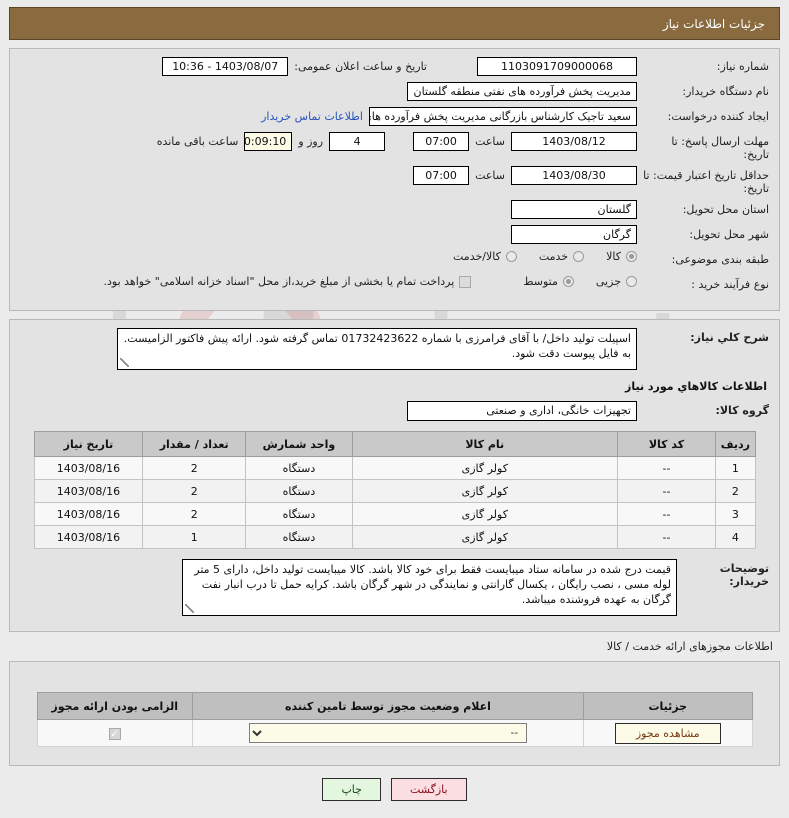  What do you see at coordinates (729, 234) in the screenshot?
I see `city-label: شهر محل تحویل:` at bounding box center [729, 234].